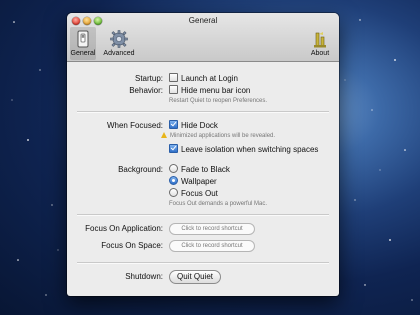  I want to click on general-switch-icon, so click(83, 39).